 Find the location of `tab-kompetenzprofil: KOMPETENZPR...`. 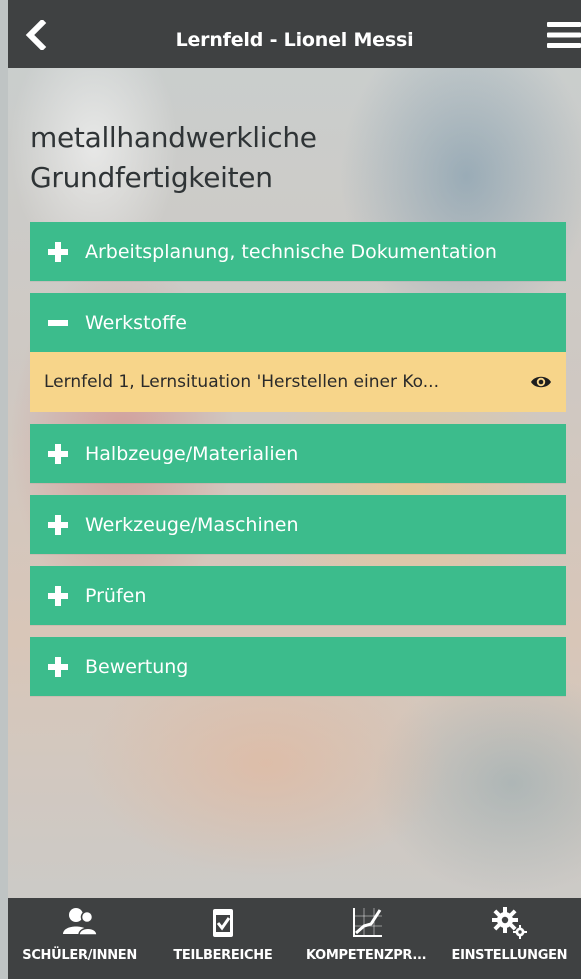

tab-kompetenzprofil: KOMPETENZPR... is located at coordinates (366, 938).